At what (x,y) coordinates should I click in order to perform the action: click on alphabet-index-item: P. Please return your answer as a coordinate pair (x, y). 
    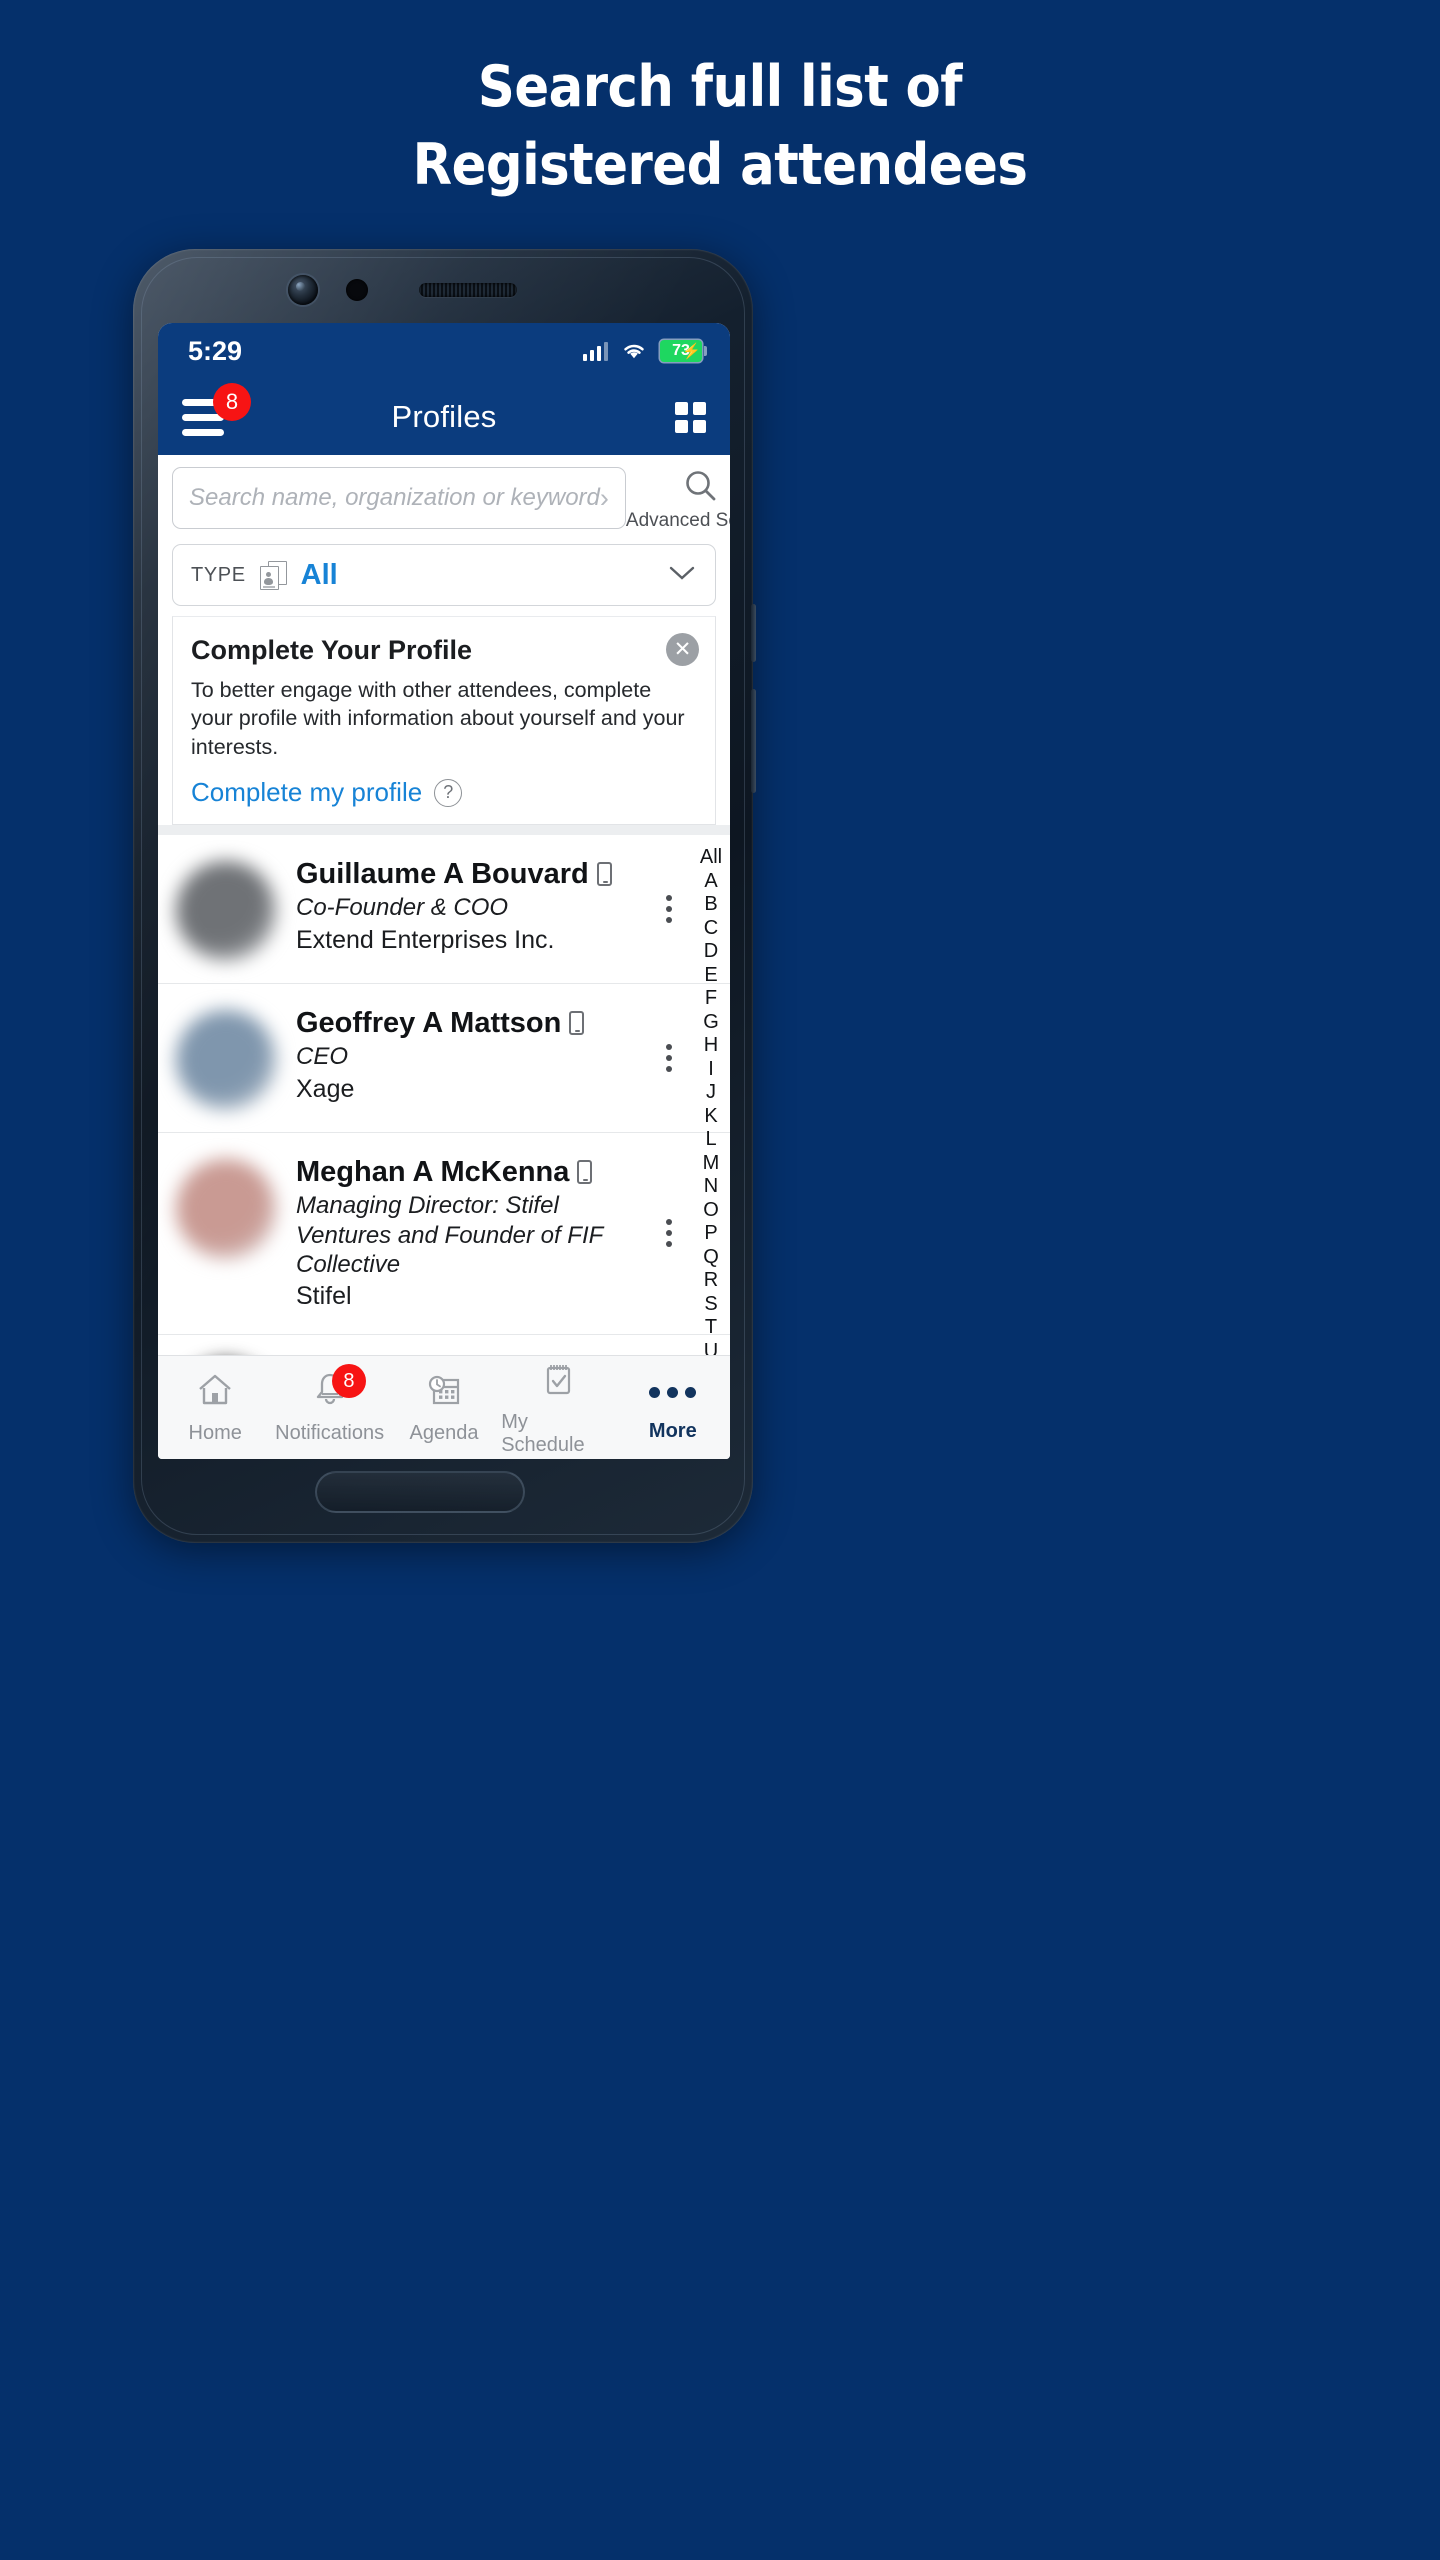
    Looking at the image, I should click on (710, 1233).